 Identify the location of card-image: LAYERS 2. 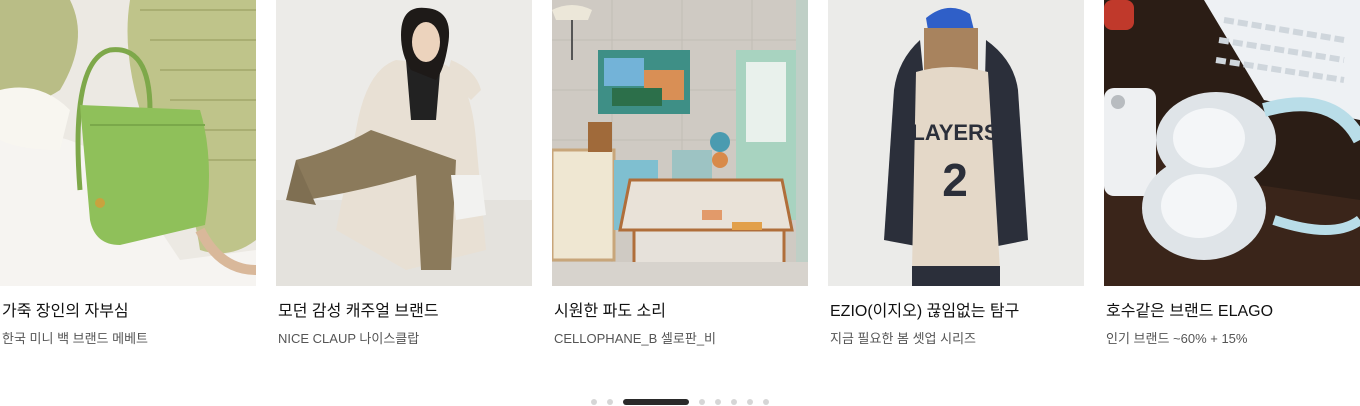
(956, 143).